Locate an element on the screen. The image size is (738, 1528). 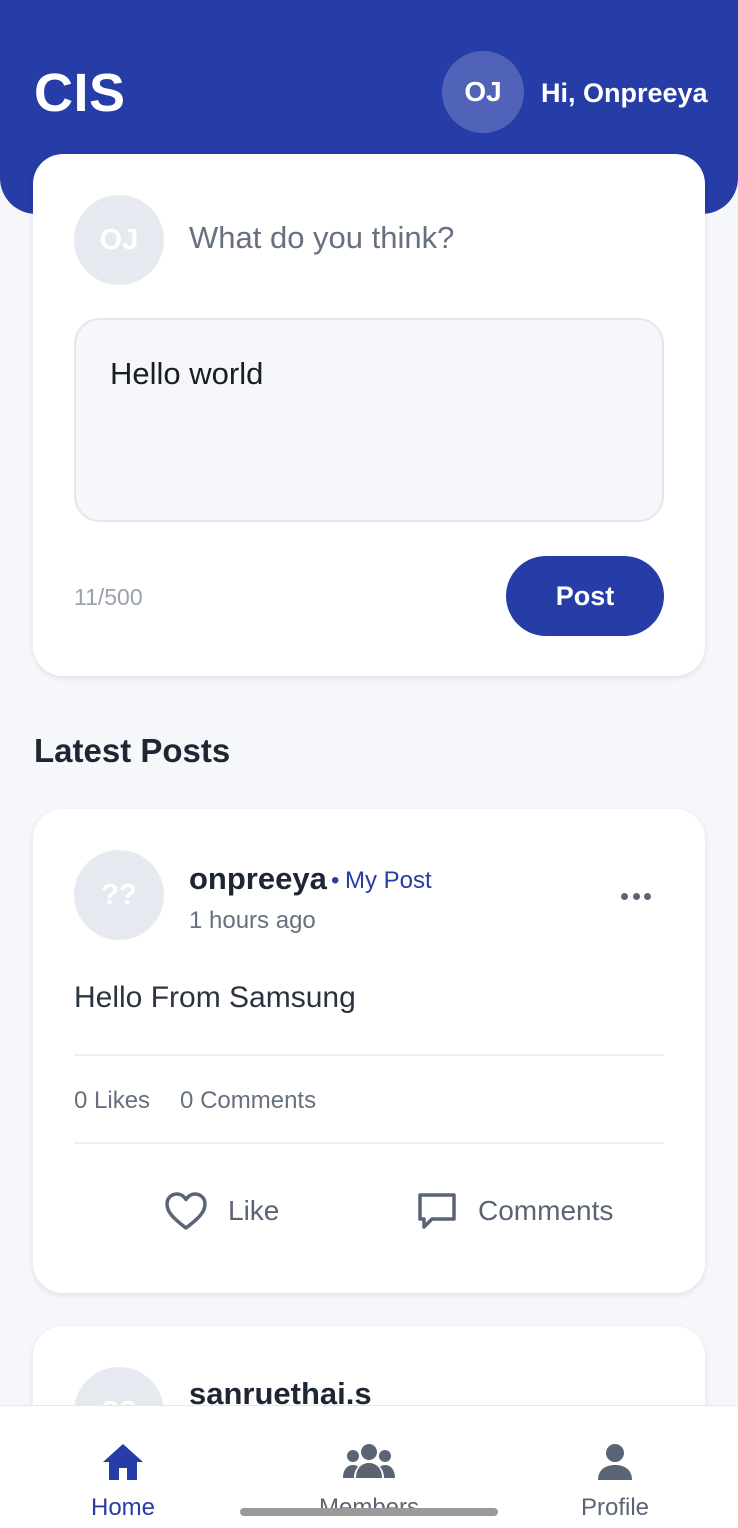
home-indicator is located at coordinates (369, 1512).